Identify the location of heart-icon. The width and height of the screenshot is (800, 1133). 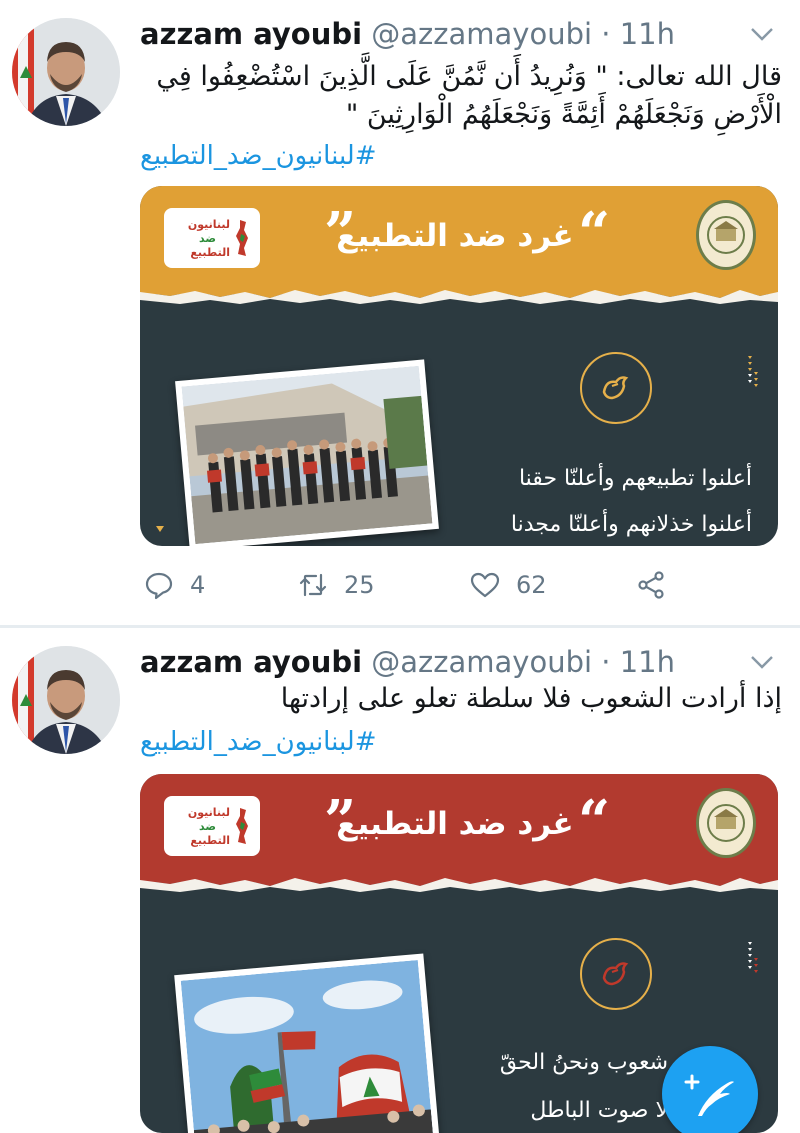
(485, 585).